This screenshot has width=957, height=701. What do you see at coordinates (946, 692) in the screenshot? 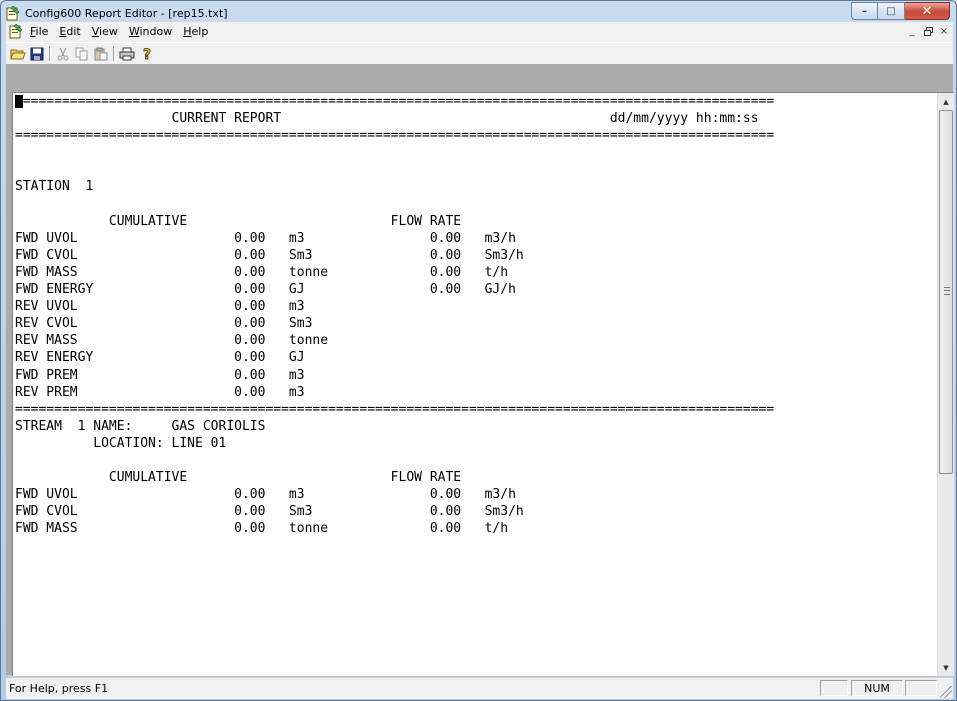
I see `resize-grip-icon` at bounding box center [946, 692].